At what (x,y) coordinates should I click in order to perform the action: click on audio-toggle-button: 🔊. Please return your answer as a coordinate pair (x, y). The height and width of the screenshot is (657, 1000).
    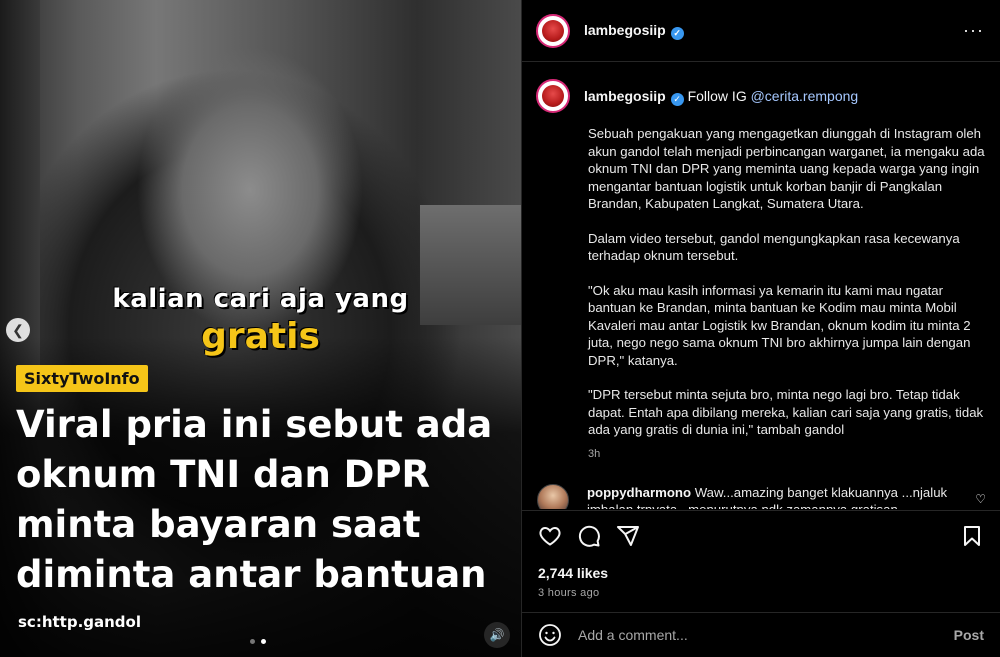
    Looking at the image, I should click on (497, 635).